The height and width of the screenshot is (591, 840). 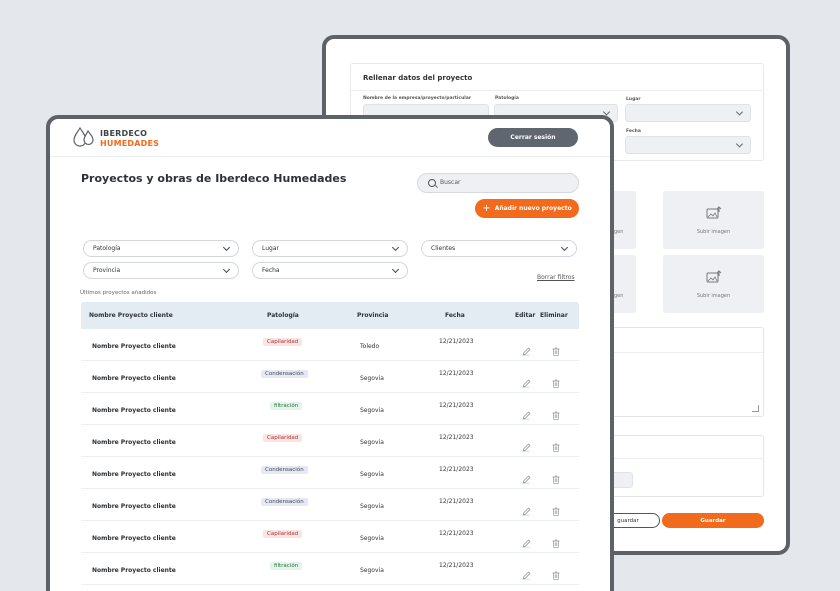 I want to click on date-field-label: Fecha, so click(x=633, y=131).